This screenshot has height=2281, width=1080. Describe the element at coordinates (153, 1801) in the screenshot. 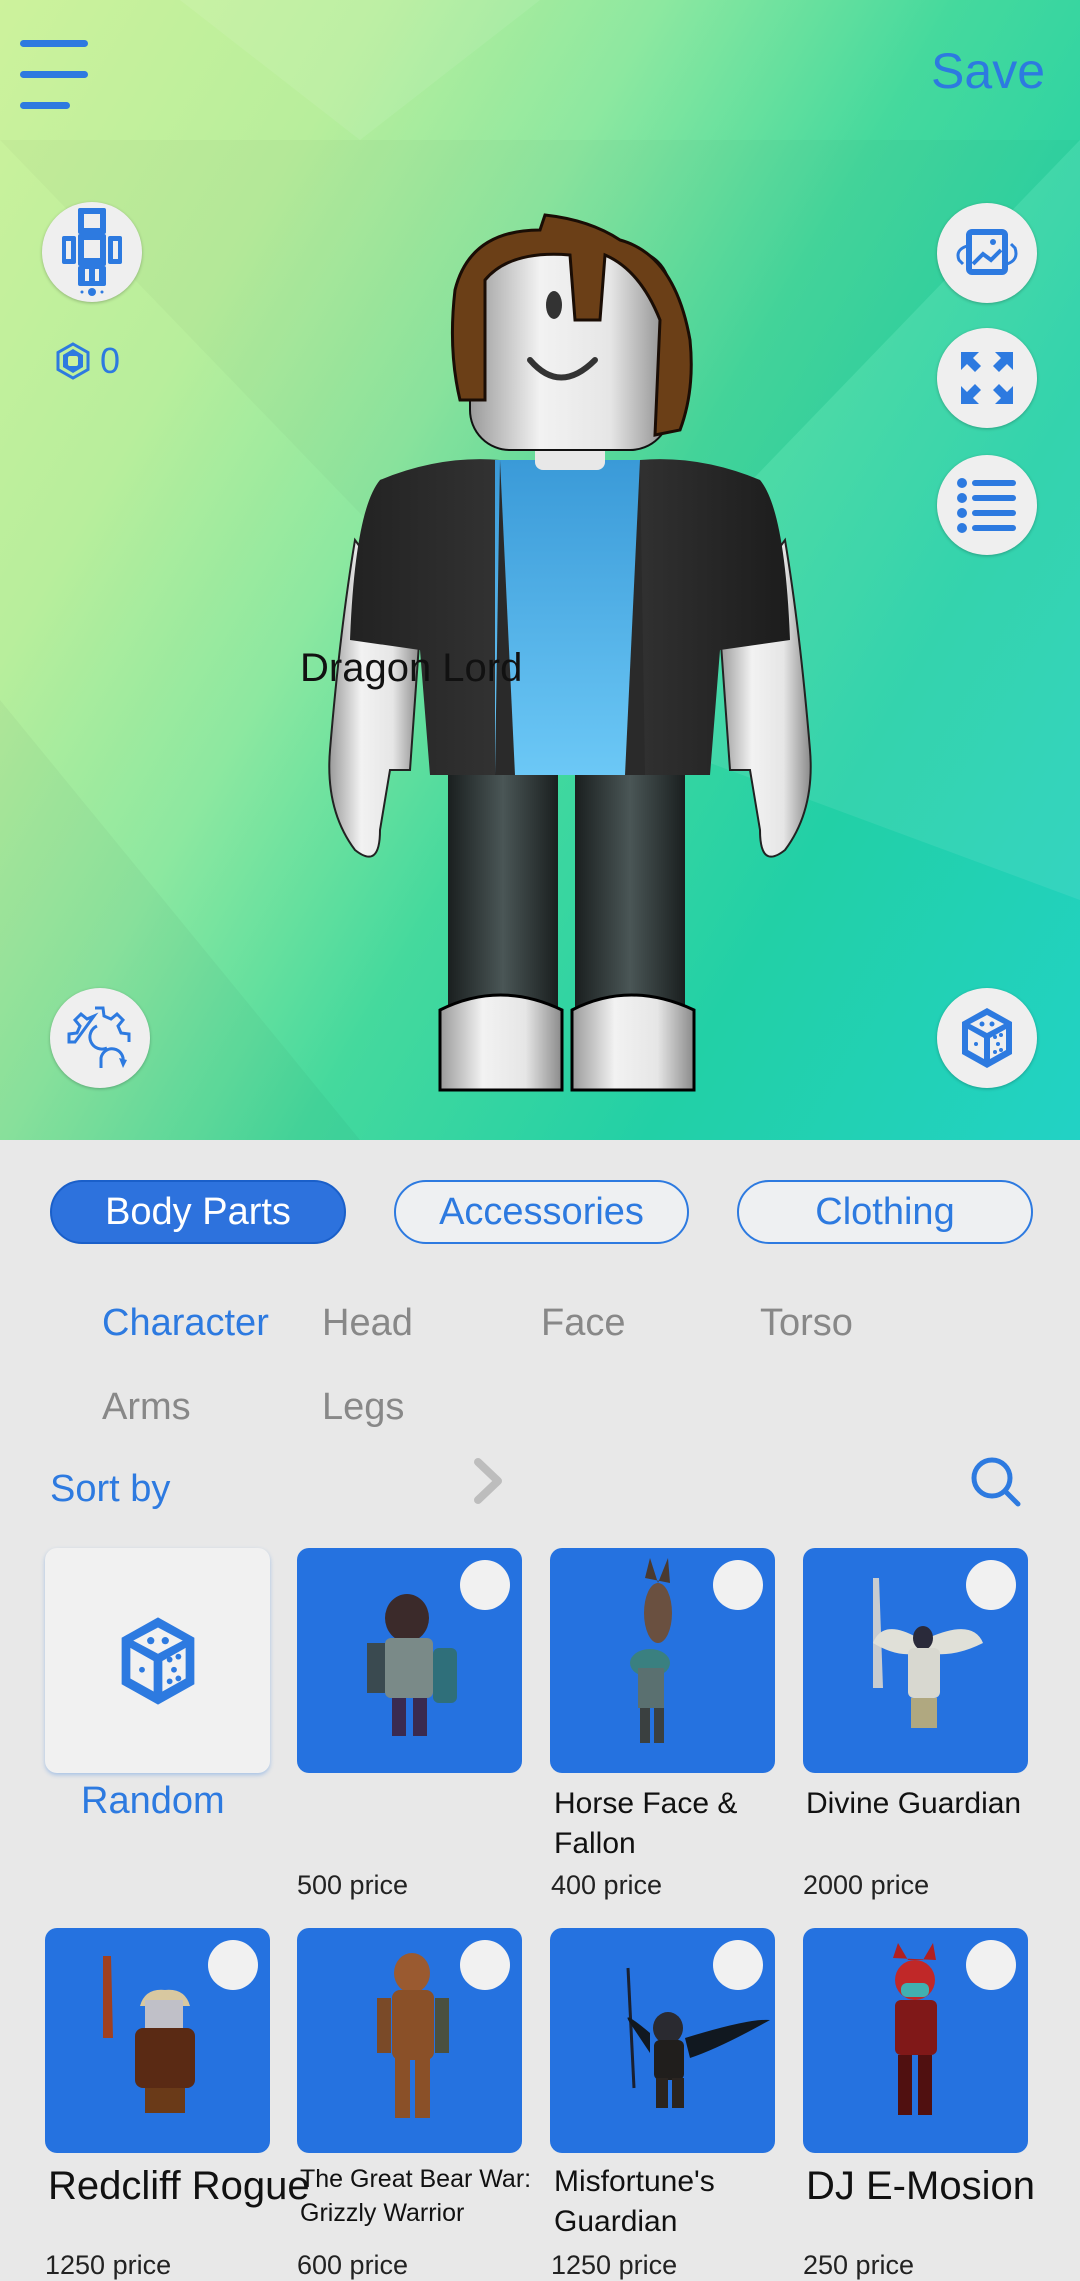

I see `random-label: Random` at that location.